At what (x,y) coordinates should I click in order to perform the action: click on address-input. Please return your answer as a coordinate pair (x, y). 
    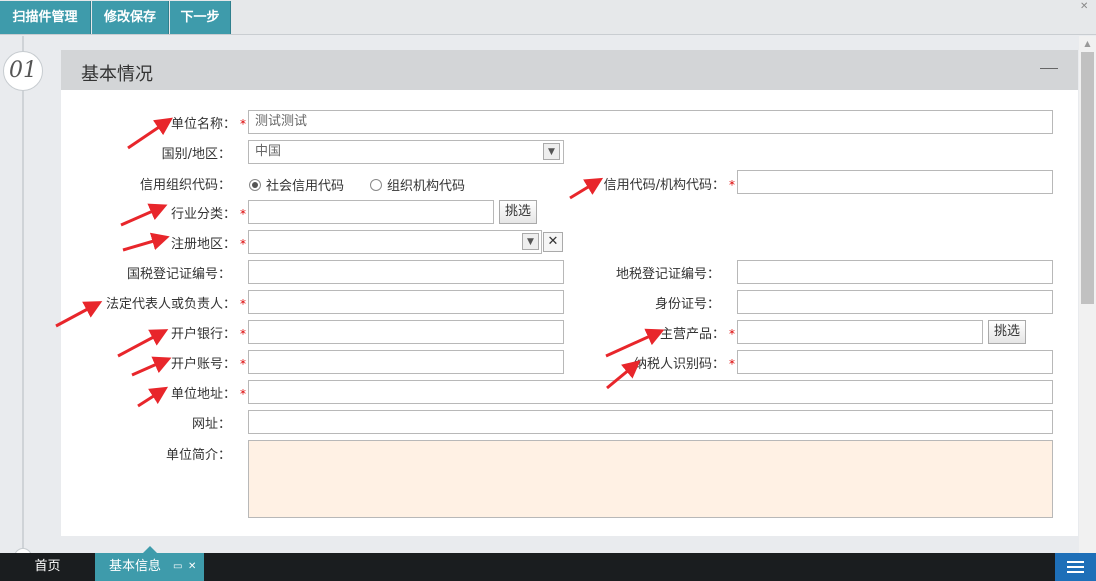
    Looking at the image, I should click on (650, 392).